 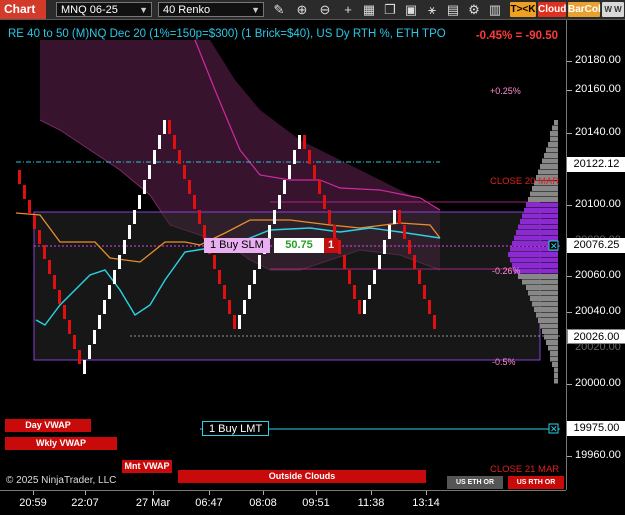 What do you see at coordinates (104, 9) in the screenshot?
I see `instrument-selector: MNQ 06-25 ▼` at bounding box center [104, 9].